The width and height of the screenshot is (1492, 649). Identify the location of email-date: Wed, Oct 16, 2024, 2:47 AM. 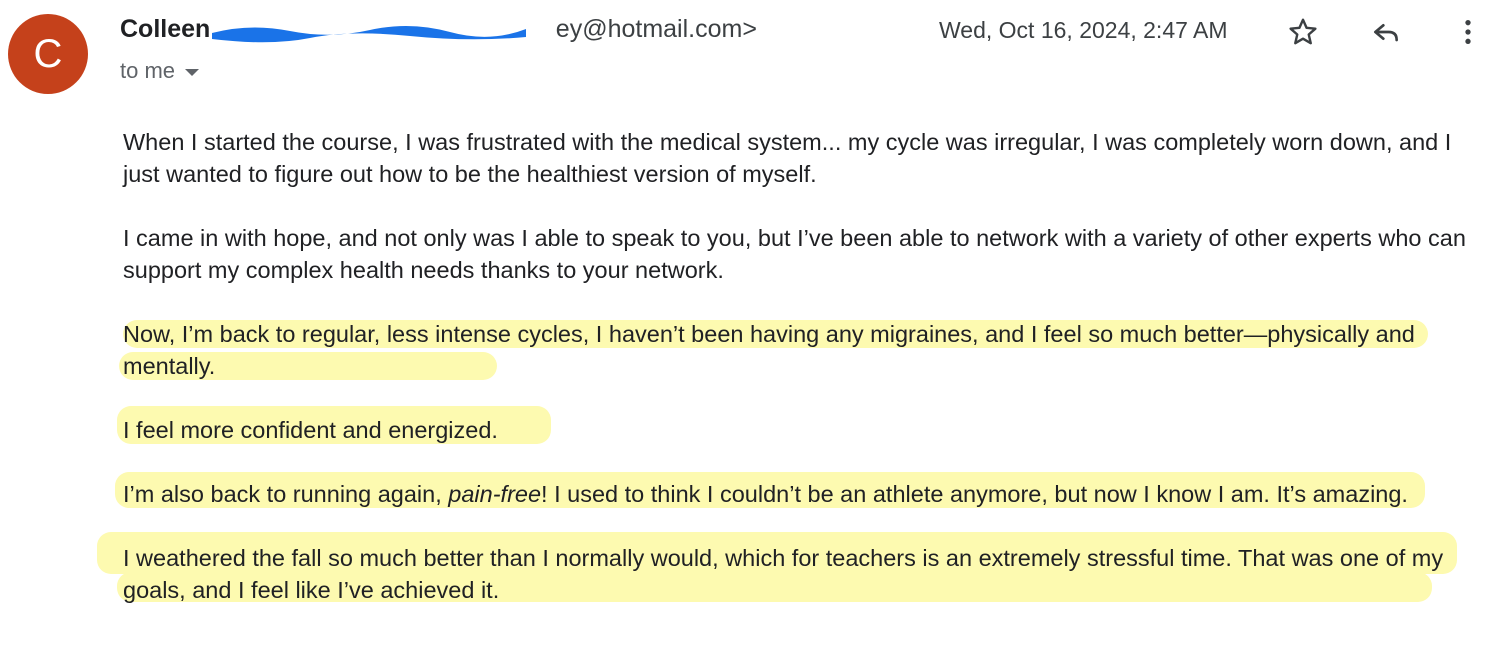
(1083, 30).